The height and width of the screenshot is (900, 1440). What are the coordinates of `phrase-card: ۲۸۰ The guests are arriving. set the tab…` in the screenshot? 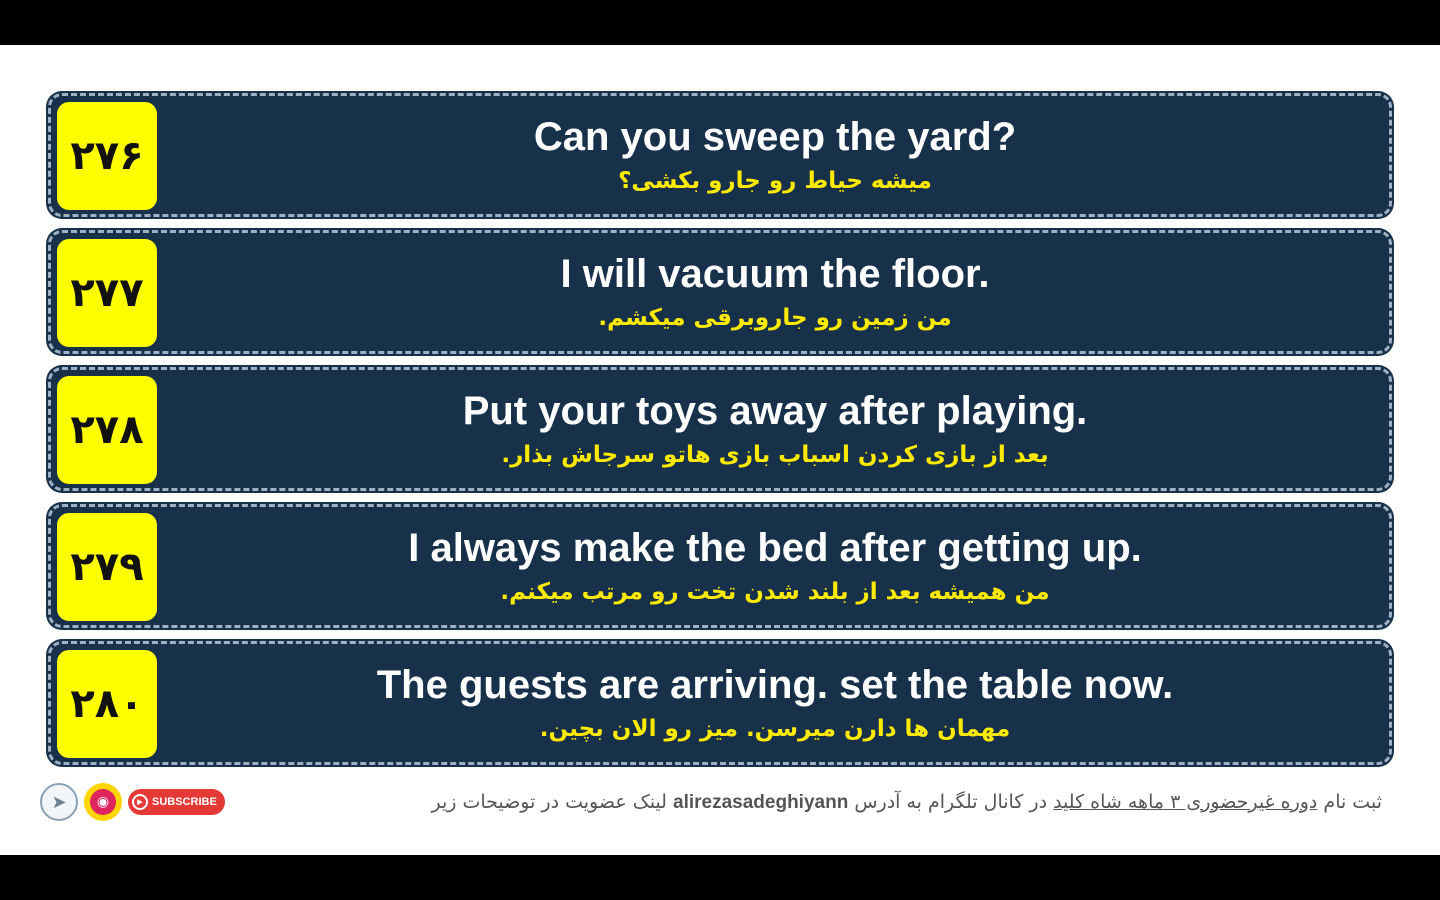 It's located at (720, 703).